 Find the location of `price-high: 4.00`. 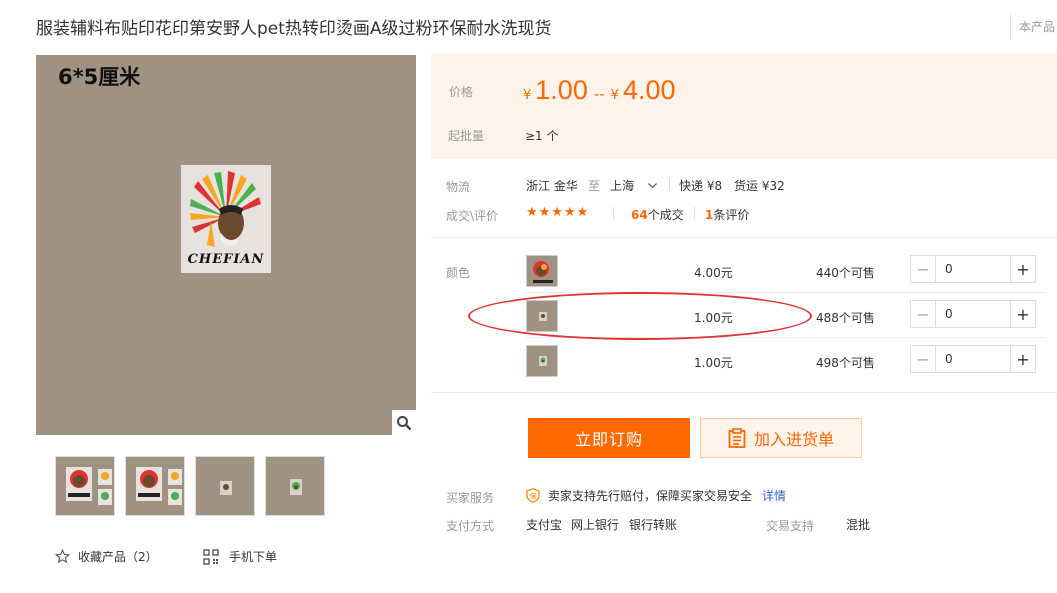

price-high: 4.00 is located at coordinates (649, 90).